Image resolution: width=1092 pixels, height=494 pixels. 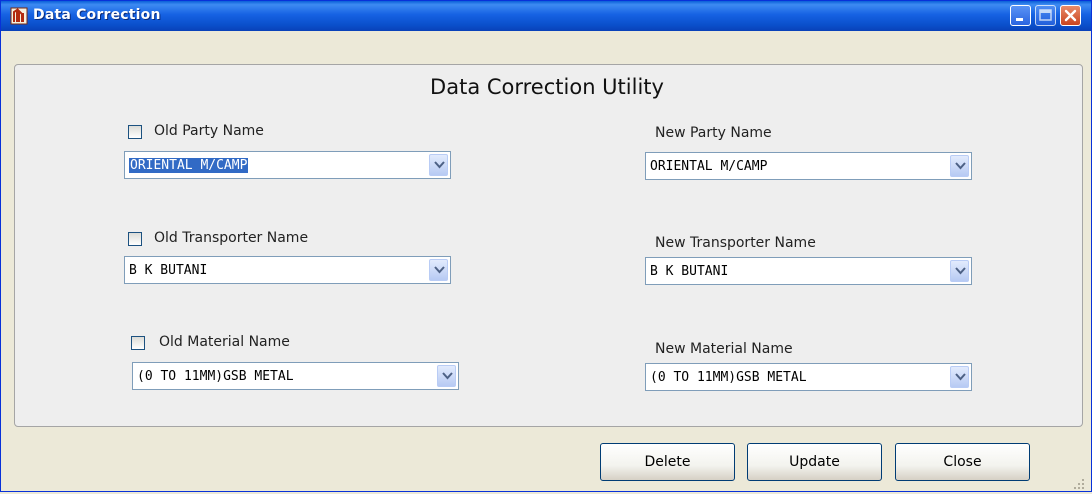 I want to click on old-transporter-value: B K BUTANI, so click(x=168, y=270).